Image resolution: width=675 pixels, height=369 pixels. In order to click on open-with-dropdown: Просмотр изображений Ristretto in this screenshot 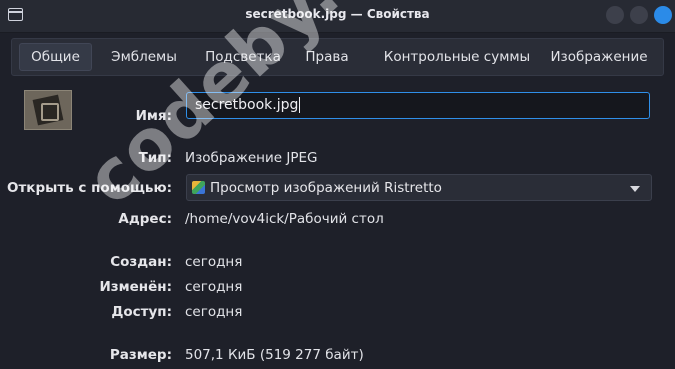, I will do `click(419, 187)`.